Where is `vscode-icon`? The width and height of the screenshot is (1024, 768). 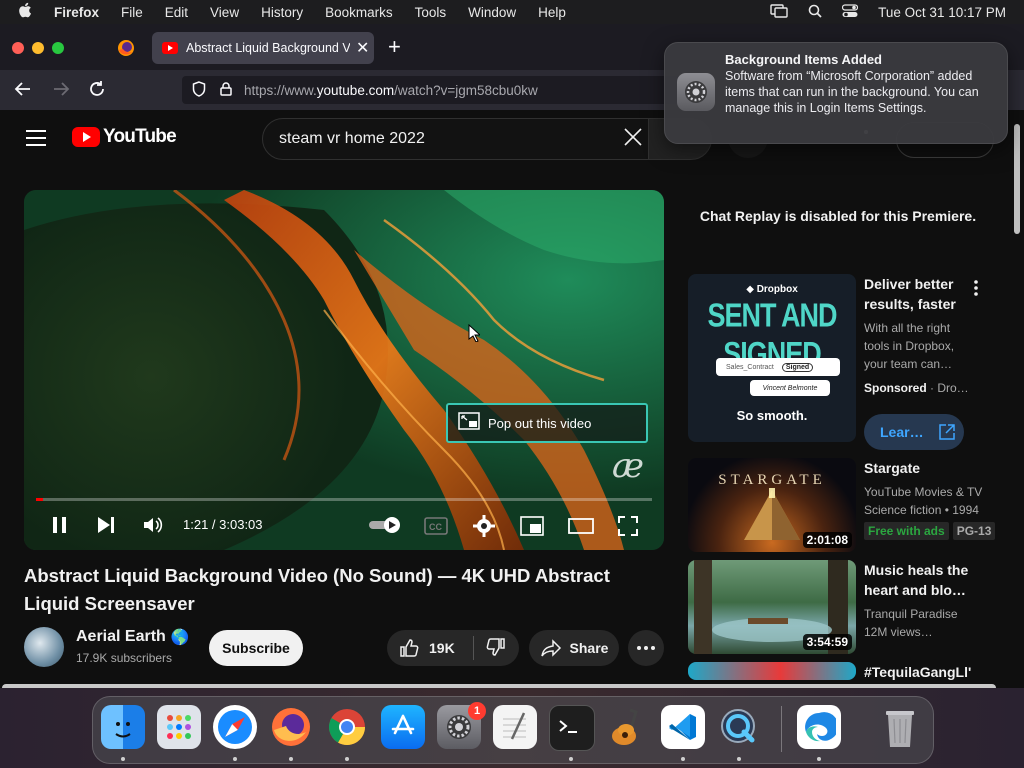 vscode-icon is located at coordinates (683, 727).